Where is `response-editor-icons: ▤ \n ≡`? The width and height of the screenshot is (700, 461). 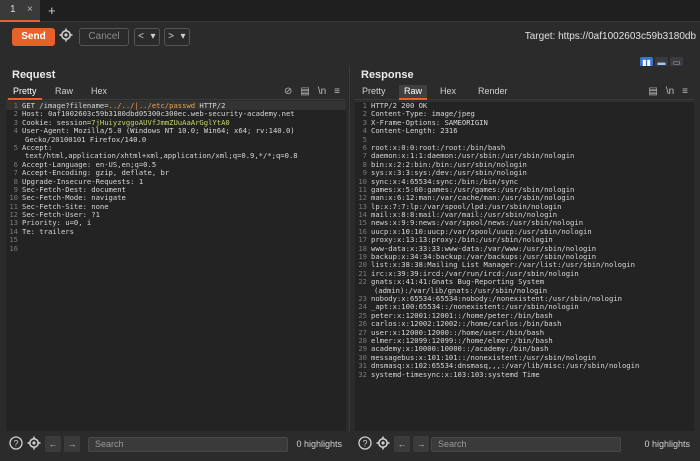 response-editor-icons: ▤ \n ≡ is located at coordinates (664, 91).